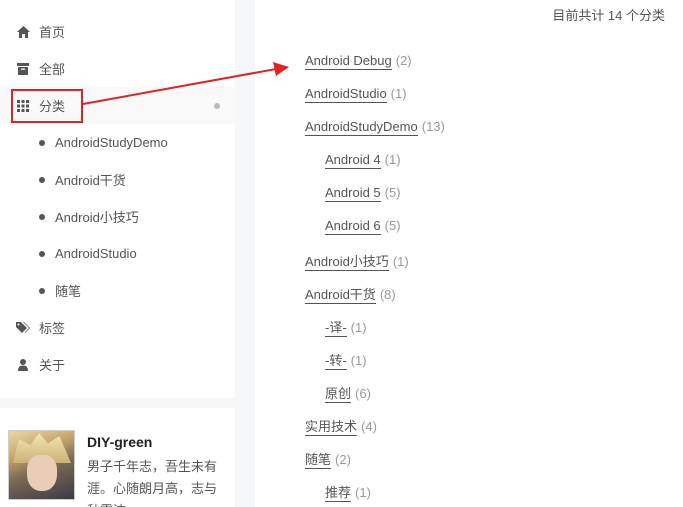  Describe the element at coordinates (347, 262) in the screenshot. I see `category-link: Android小技巧` at that location.